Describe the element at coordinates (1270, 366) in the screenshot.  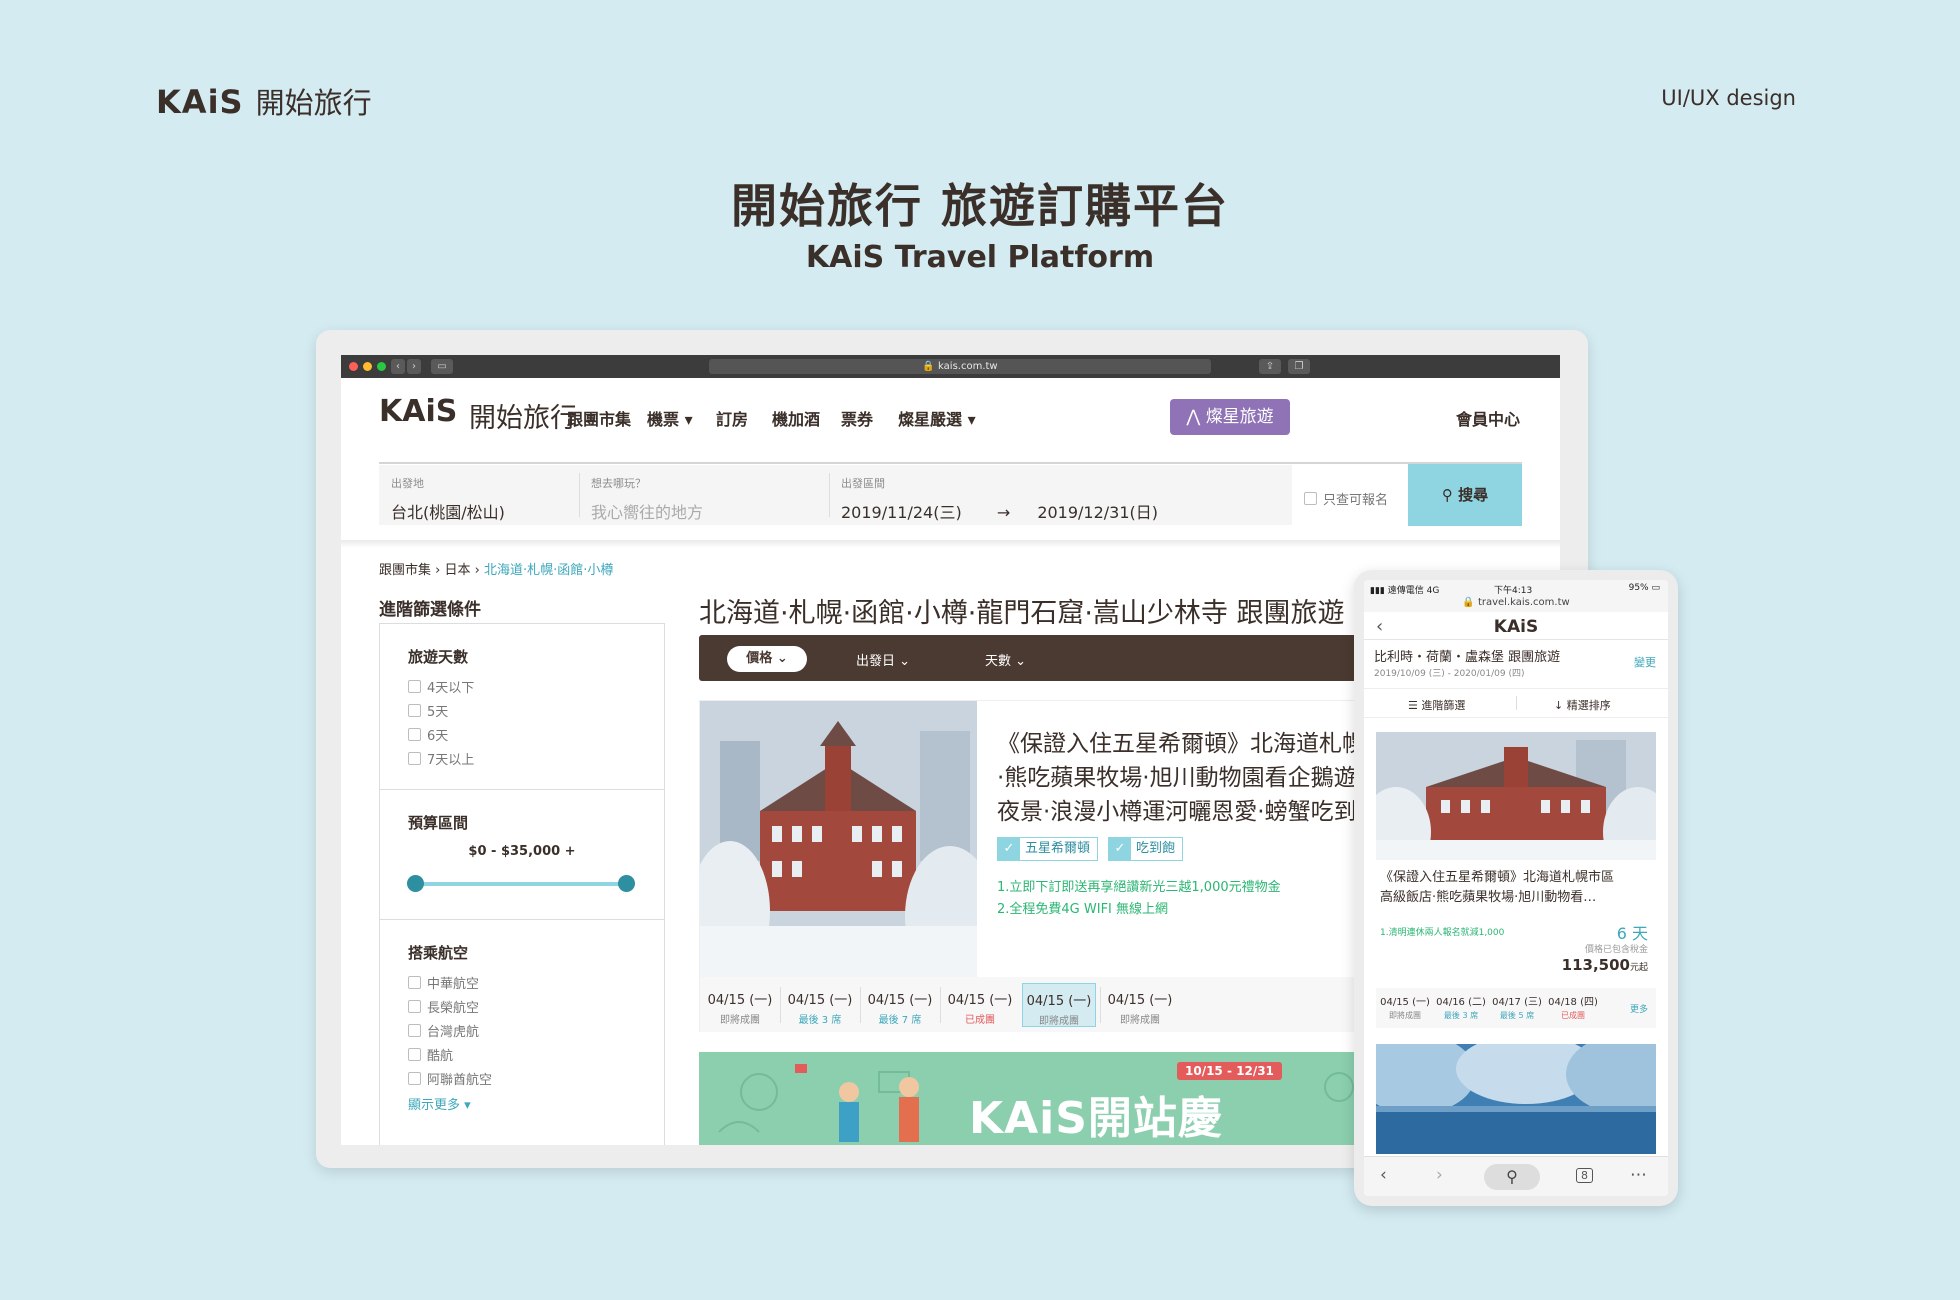
I see `share-icon: ⇪` at that location.